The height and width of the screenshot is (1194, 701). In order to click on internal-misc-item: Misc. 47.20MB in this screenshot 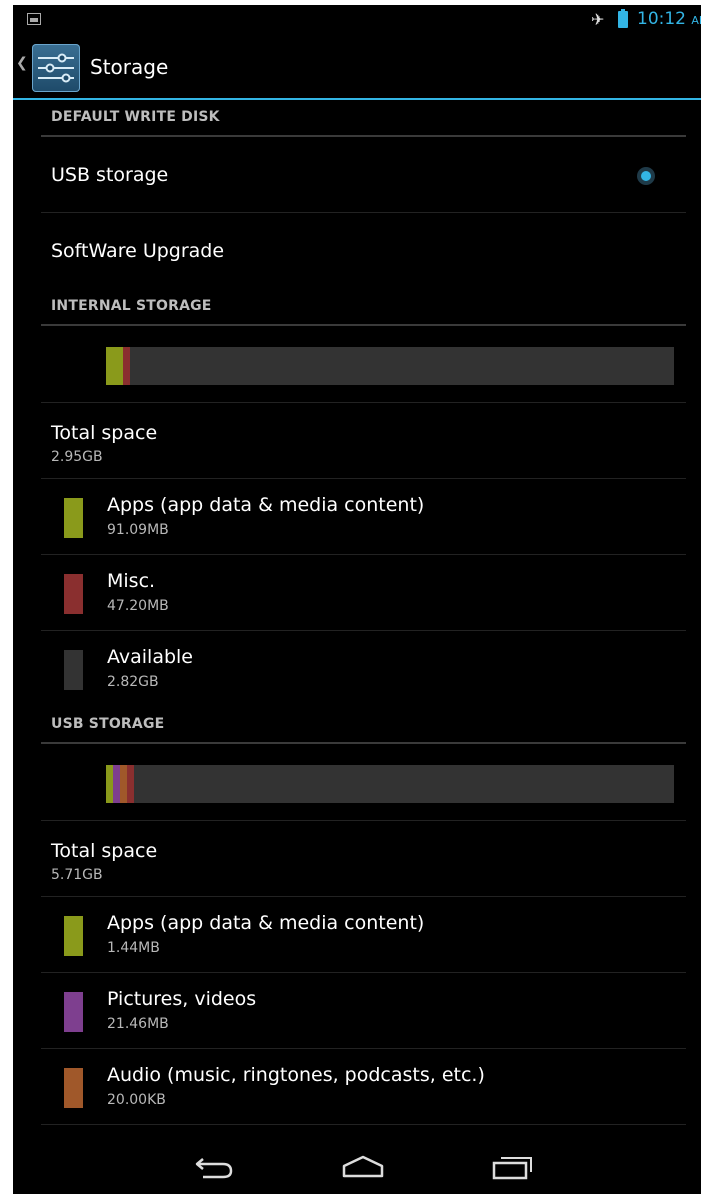, I will do `click(363, 593)`.